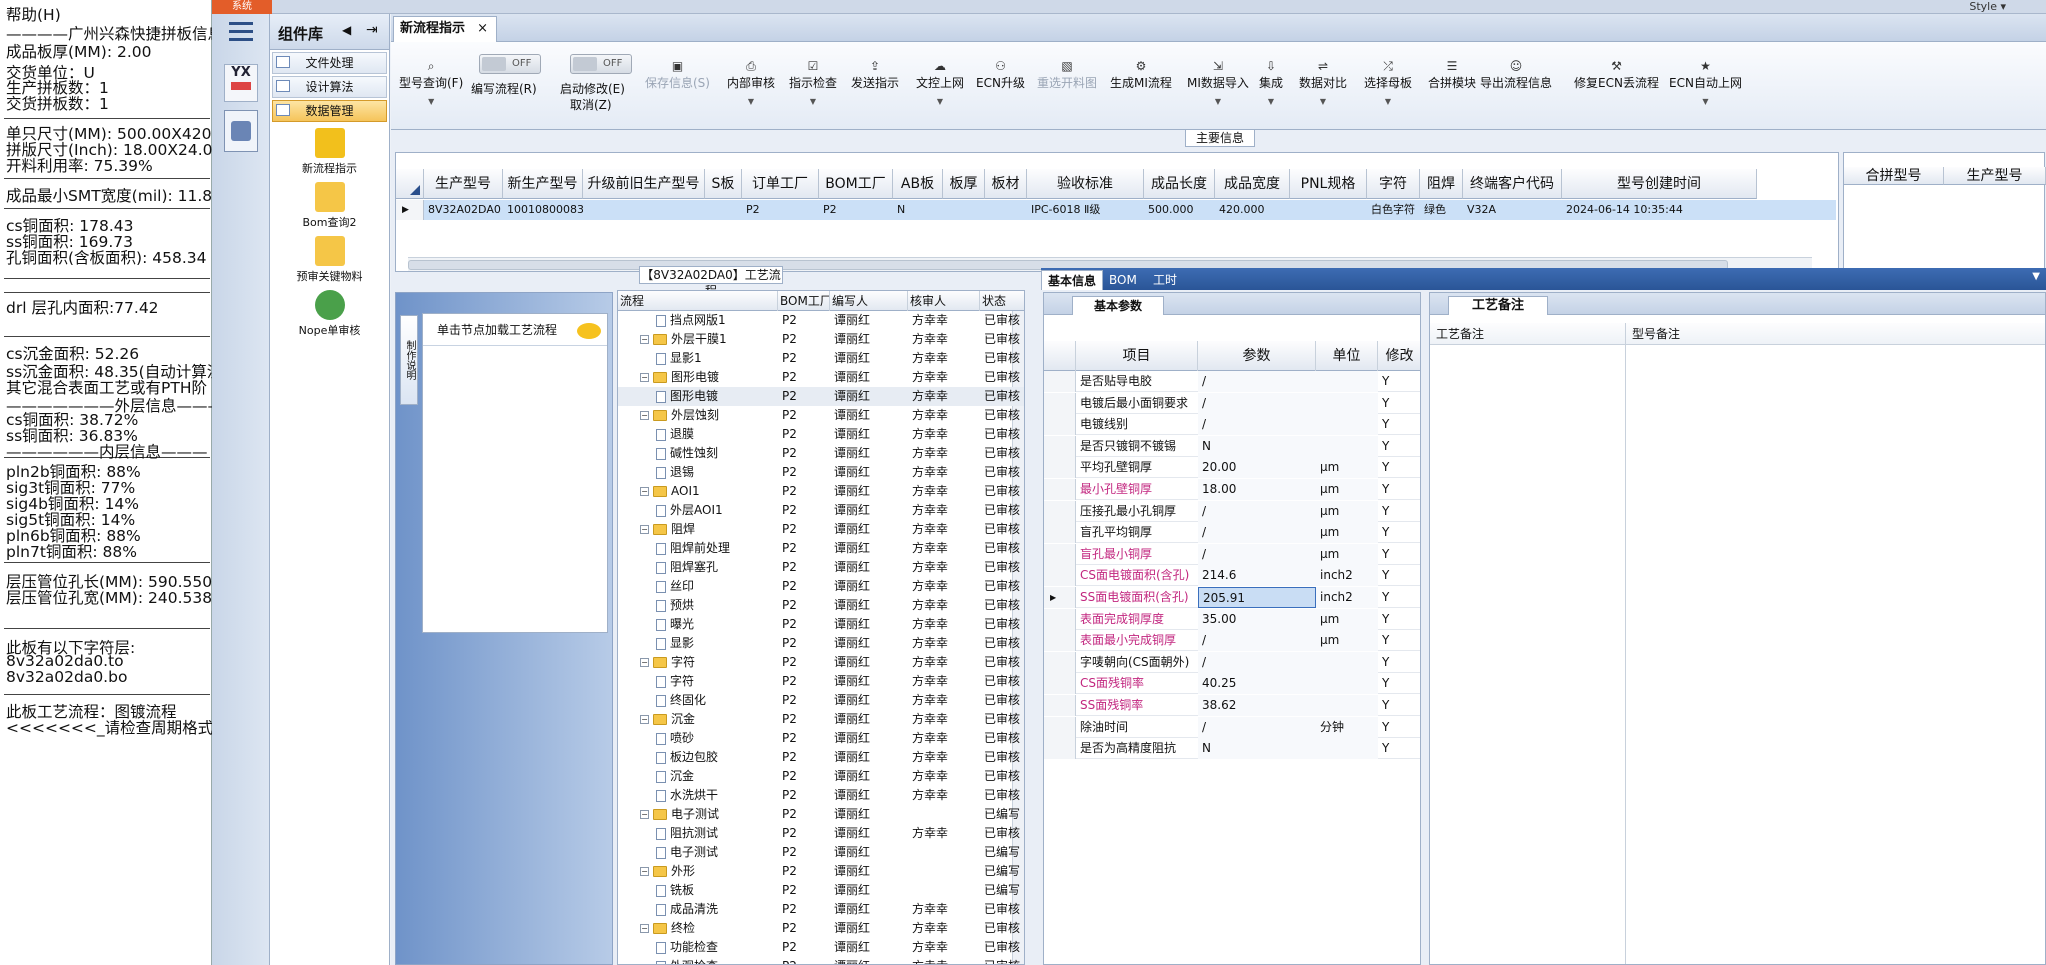 The image size is (2046, 965). What do you see at coordinates (821, 738) in the screenshot?
I see `tree-row: 喷砂 P2 谭丽红 方幸幸 已审核` at bounding box center [821, 738].